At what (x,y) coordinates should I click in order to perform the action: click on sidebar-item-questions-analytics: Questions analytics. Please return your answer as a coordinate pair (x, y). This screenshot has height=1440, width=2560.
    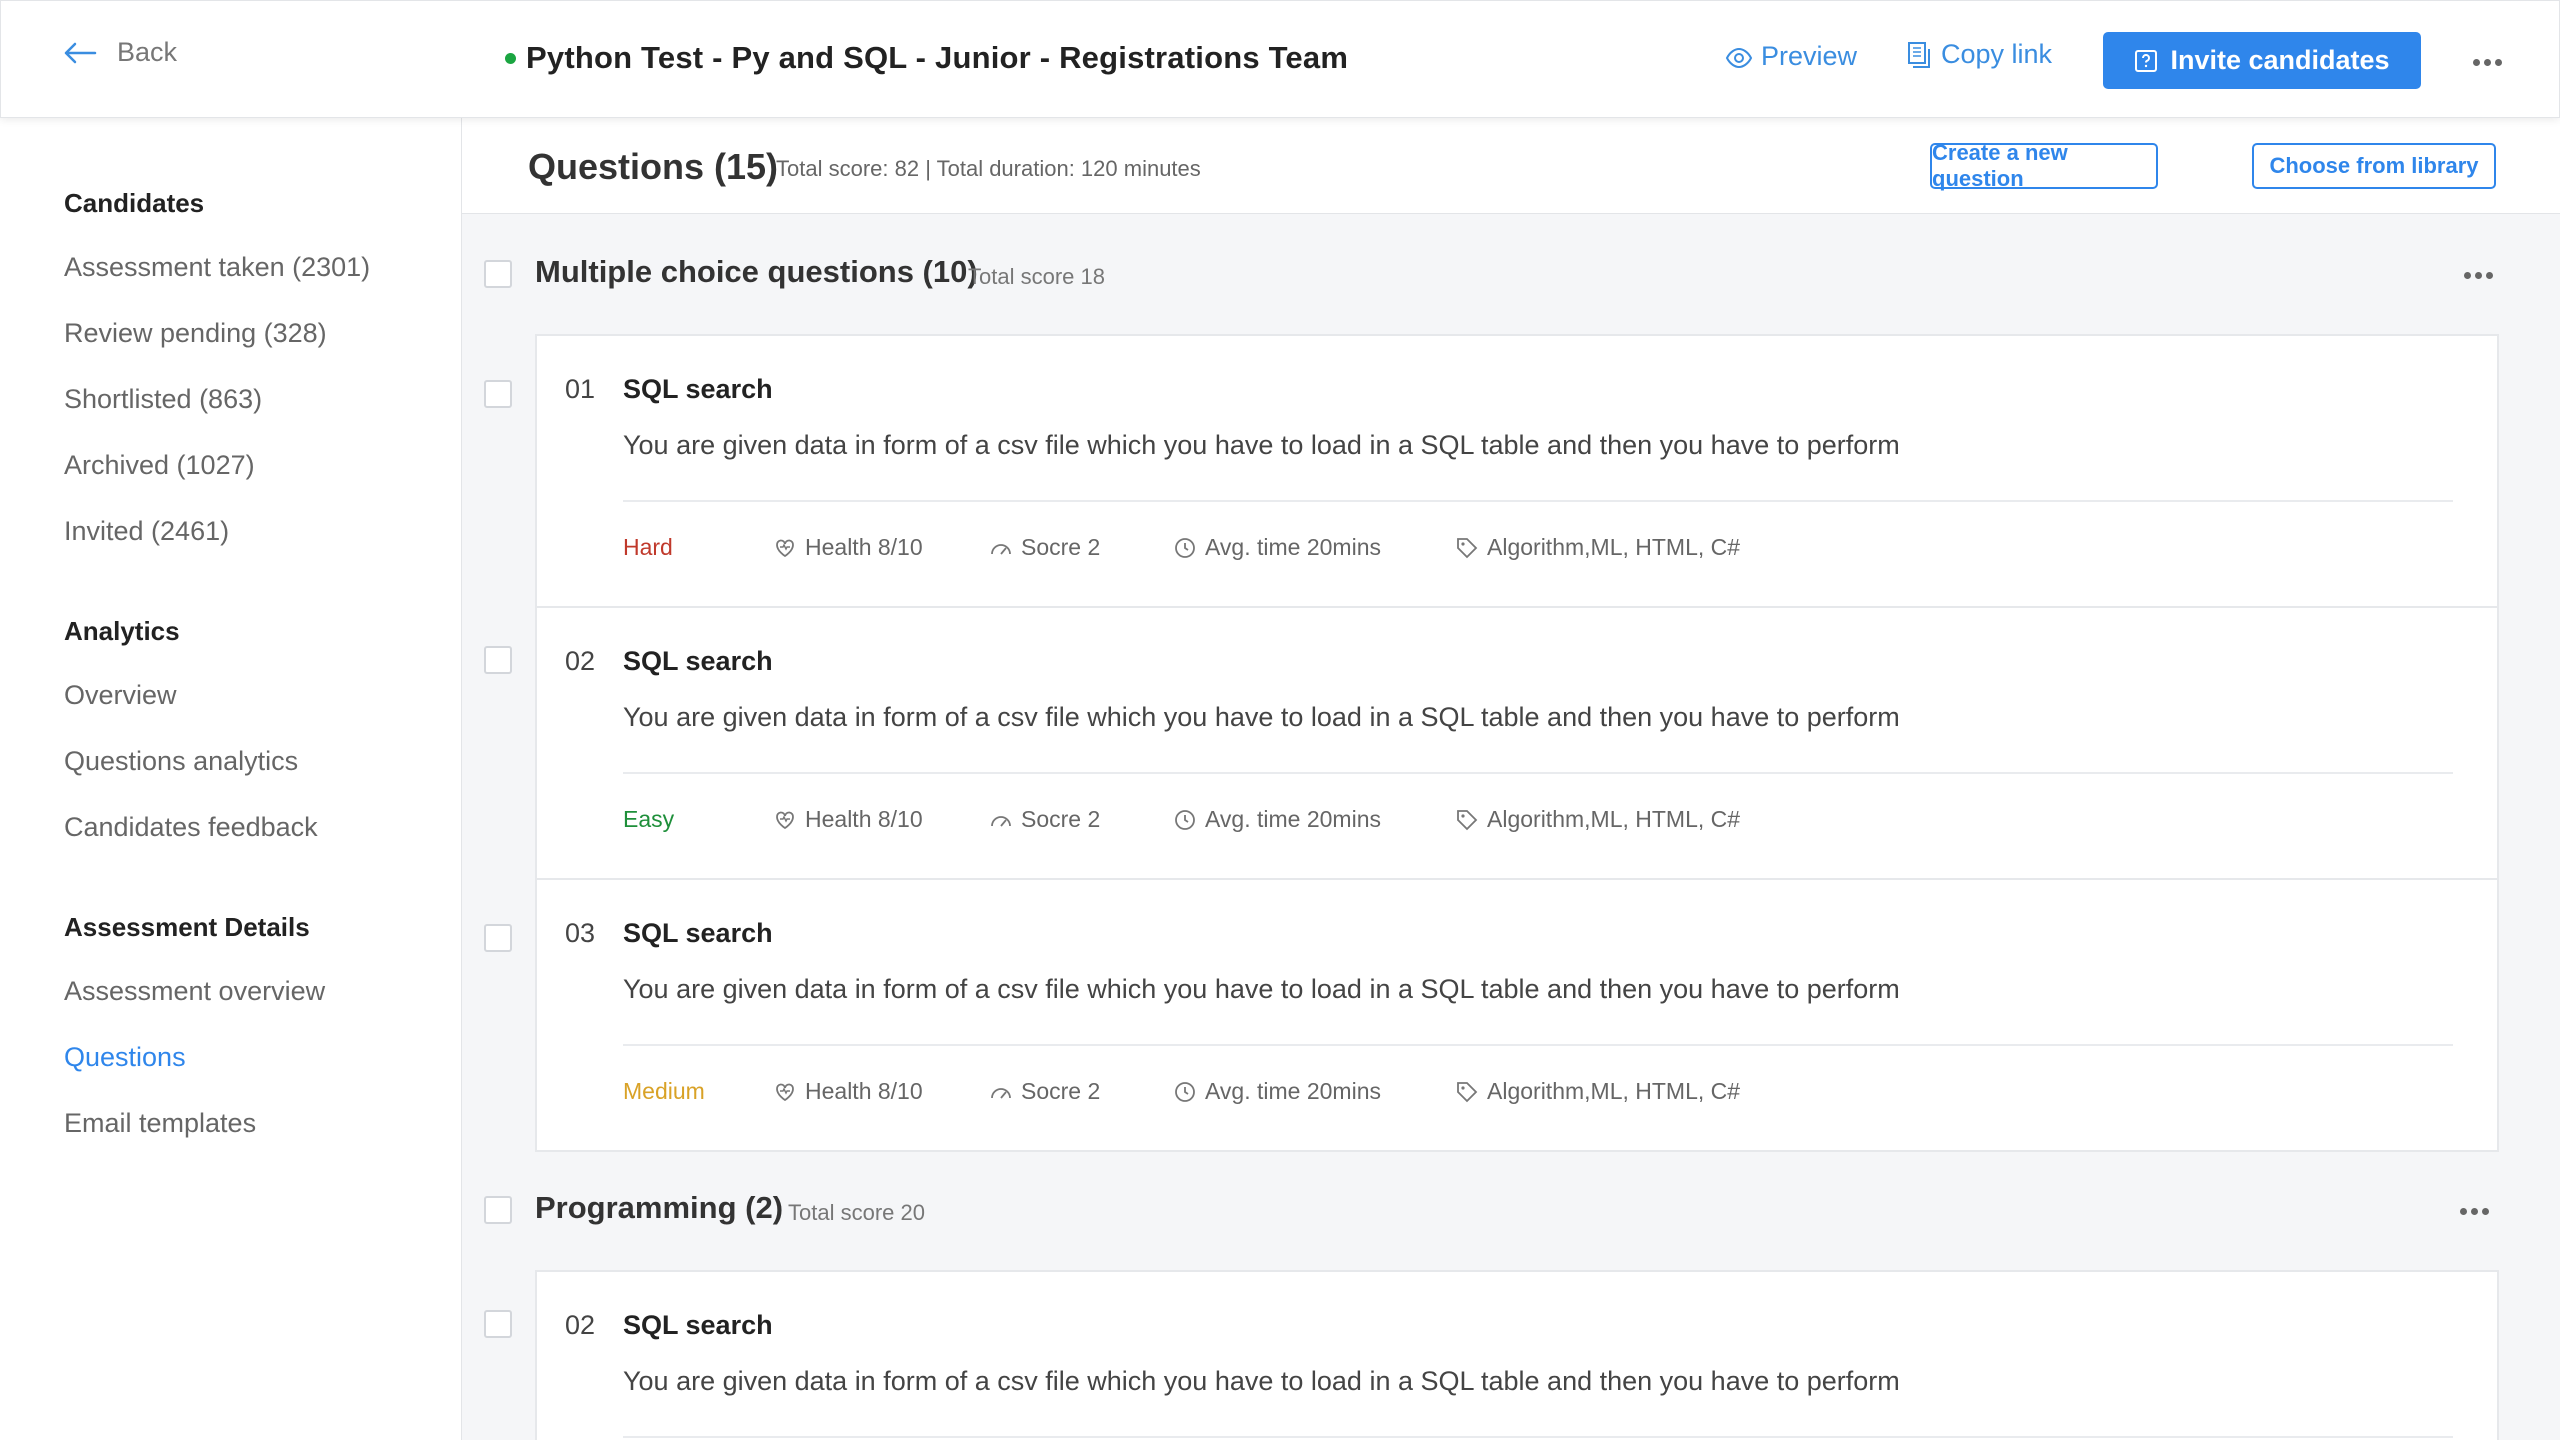
    Looking at the image, I should click on (181, 761).